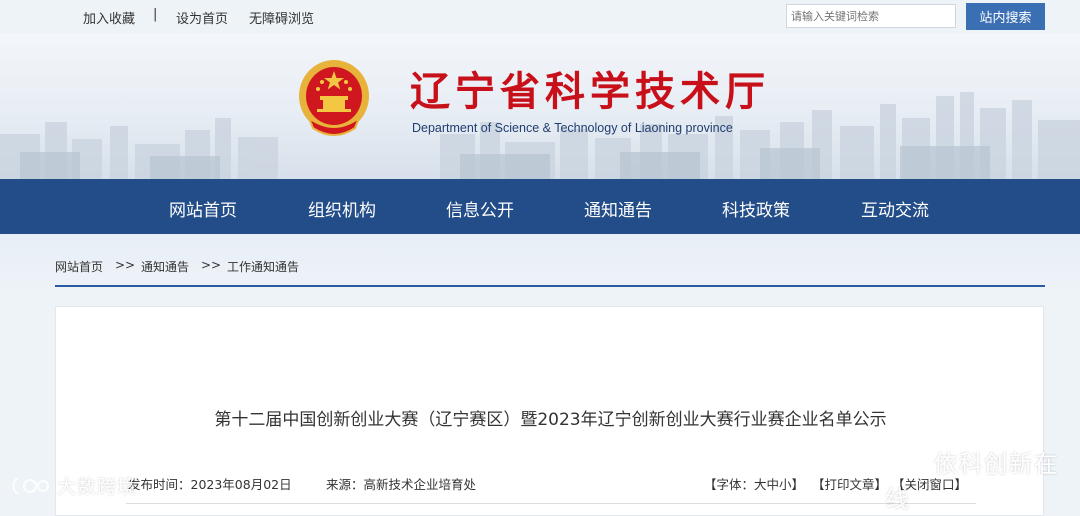 This screenshot has height=516, width=1080. I want to click on watermark-right: 依科创新在线, so click(982, 479).